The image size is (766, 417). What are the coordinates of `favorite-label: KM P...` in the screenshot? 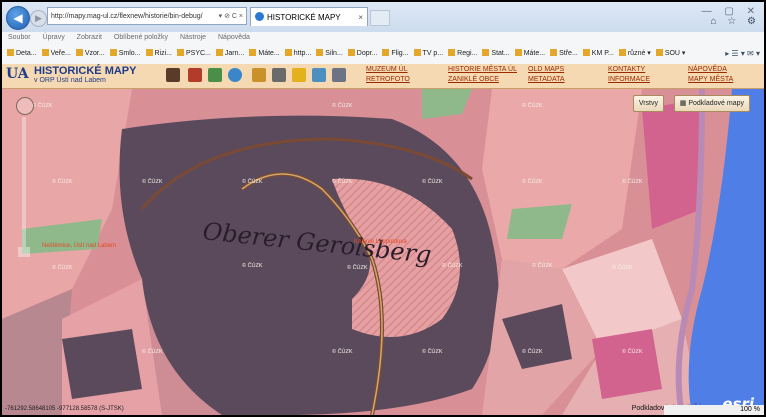 It's located at (602, 53).